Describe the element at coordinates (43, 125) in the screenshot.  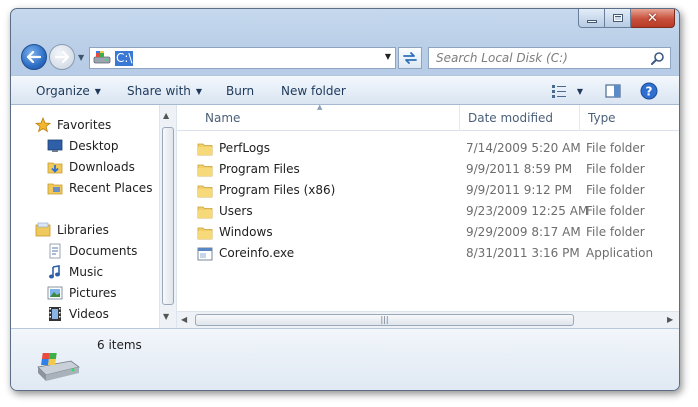
I see `star-icon` at that location.